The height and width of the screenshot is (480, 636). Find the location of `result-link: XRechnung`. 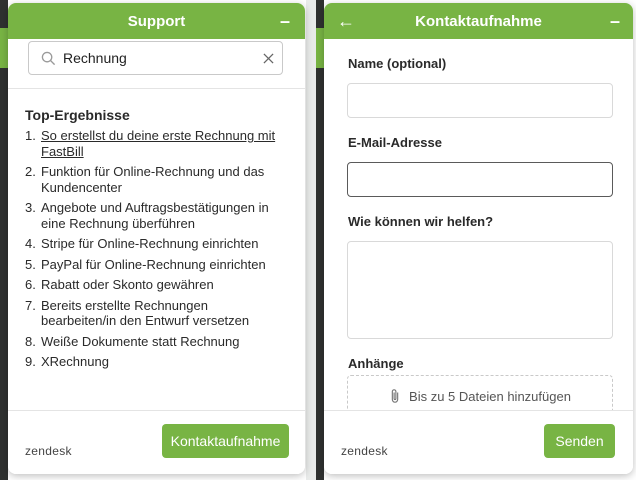

result-link: XRechnung is located at coordinates (75, 362).